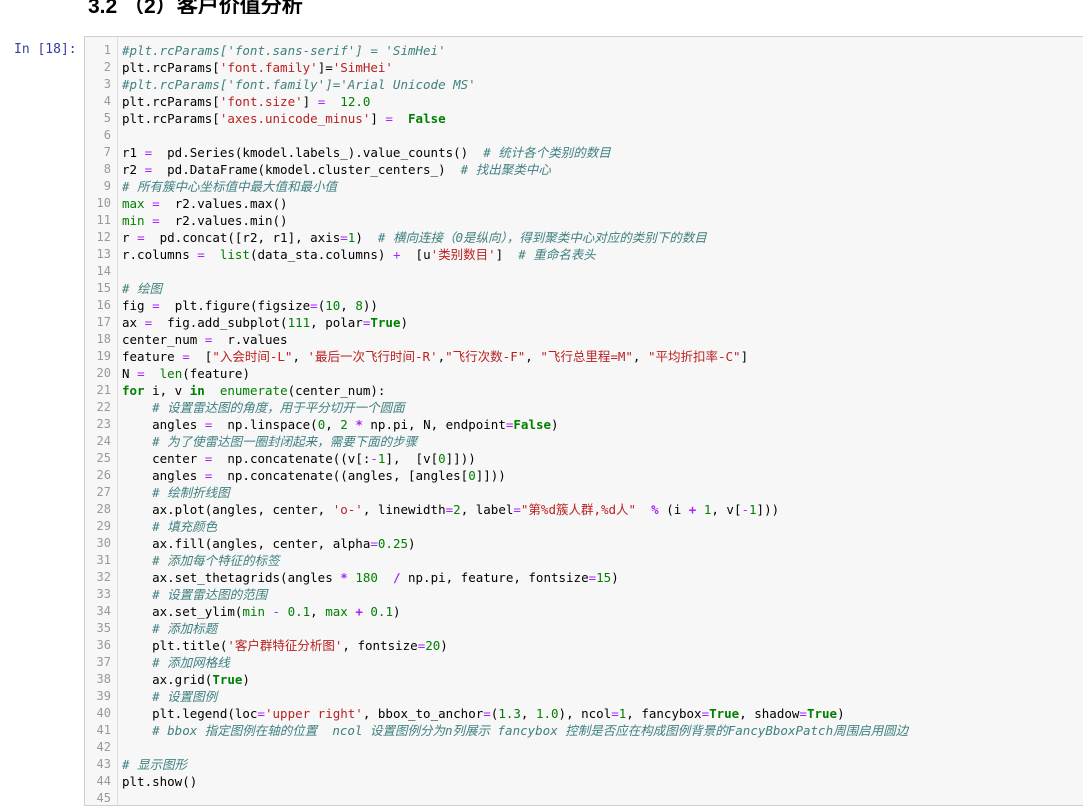  Describe the element at coordinates (584, 764) in the screenshot. I see `code-line: 43 # 显示图形` at that location.